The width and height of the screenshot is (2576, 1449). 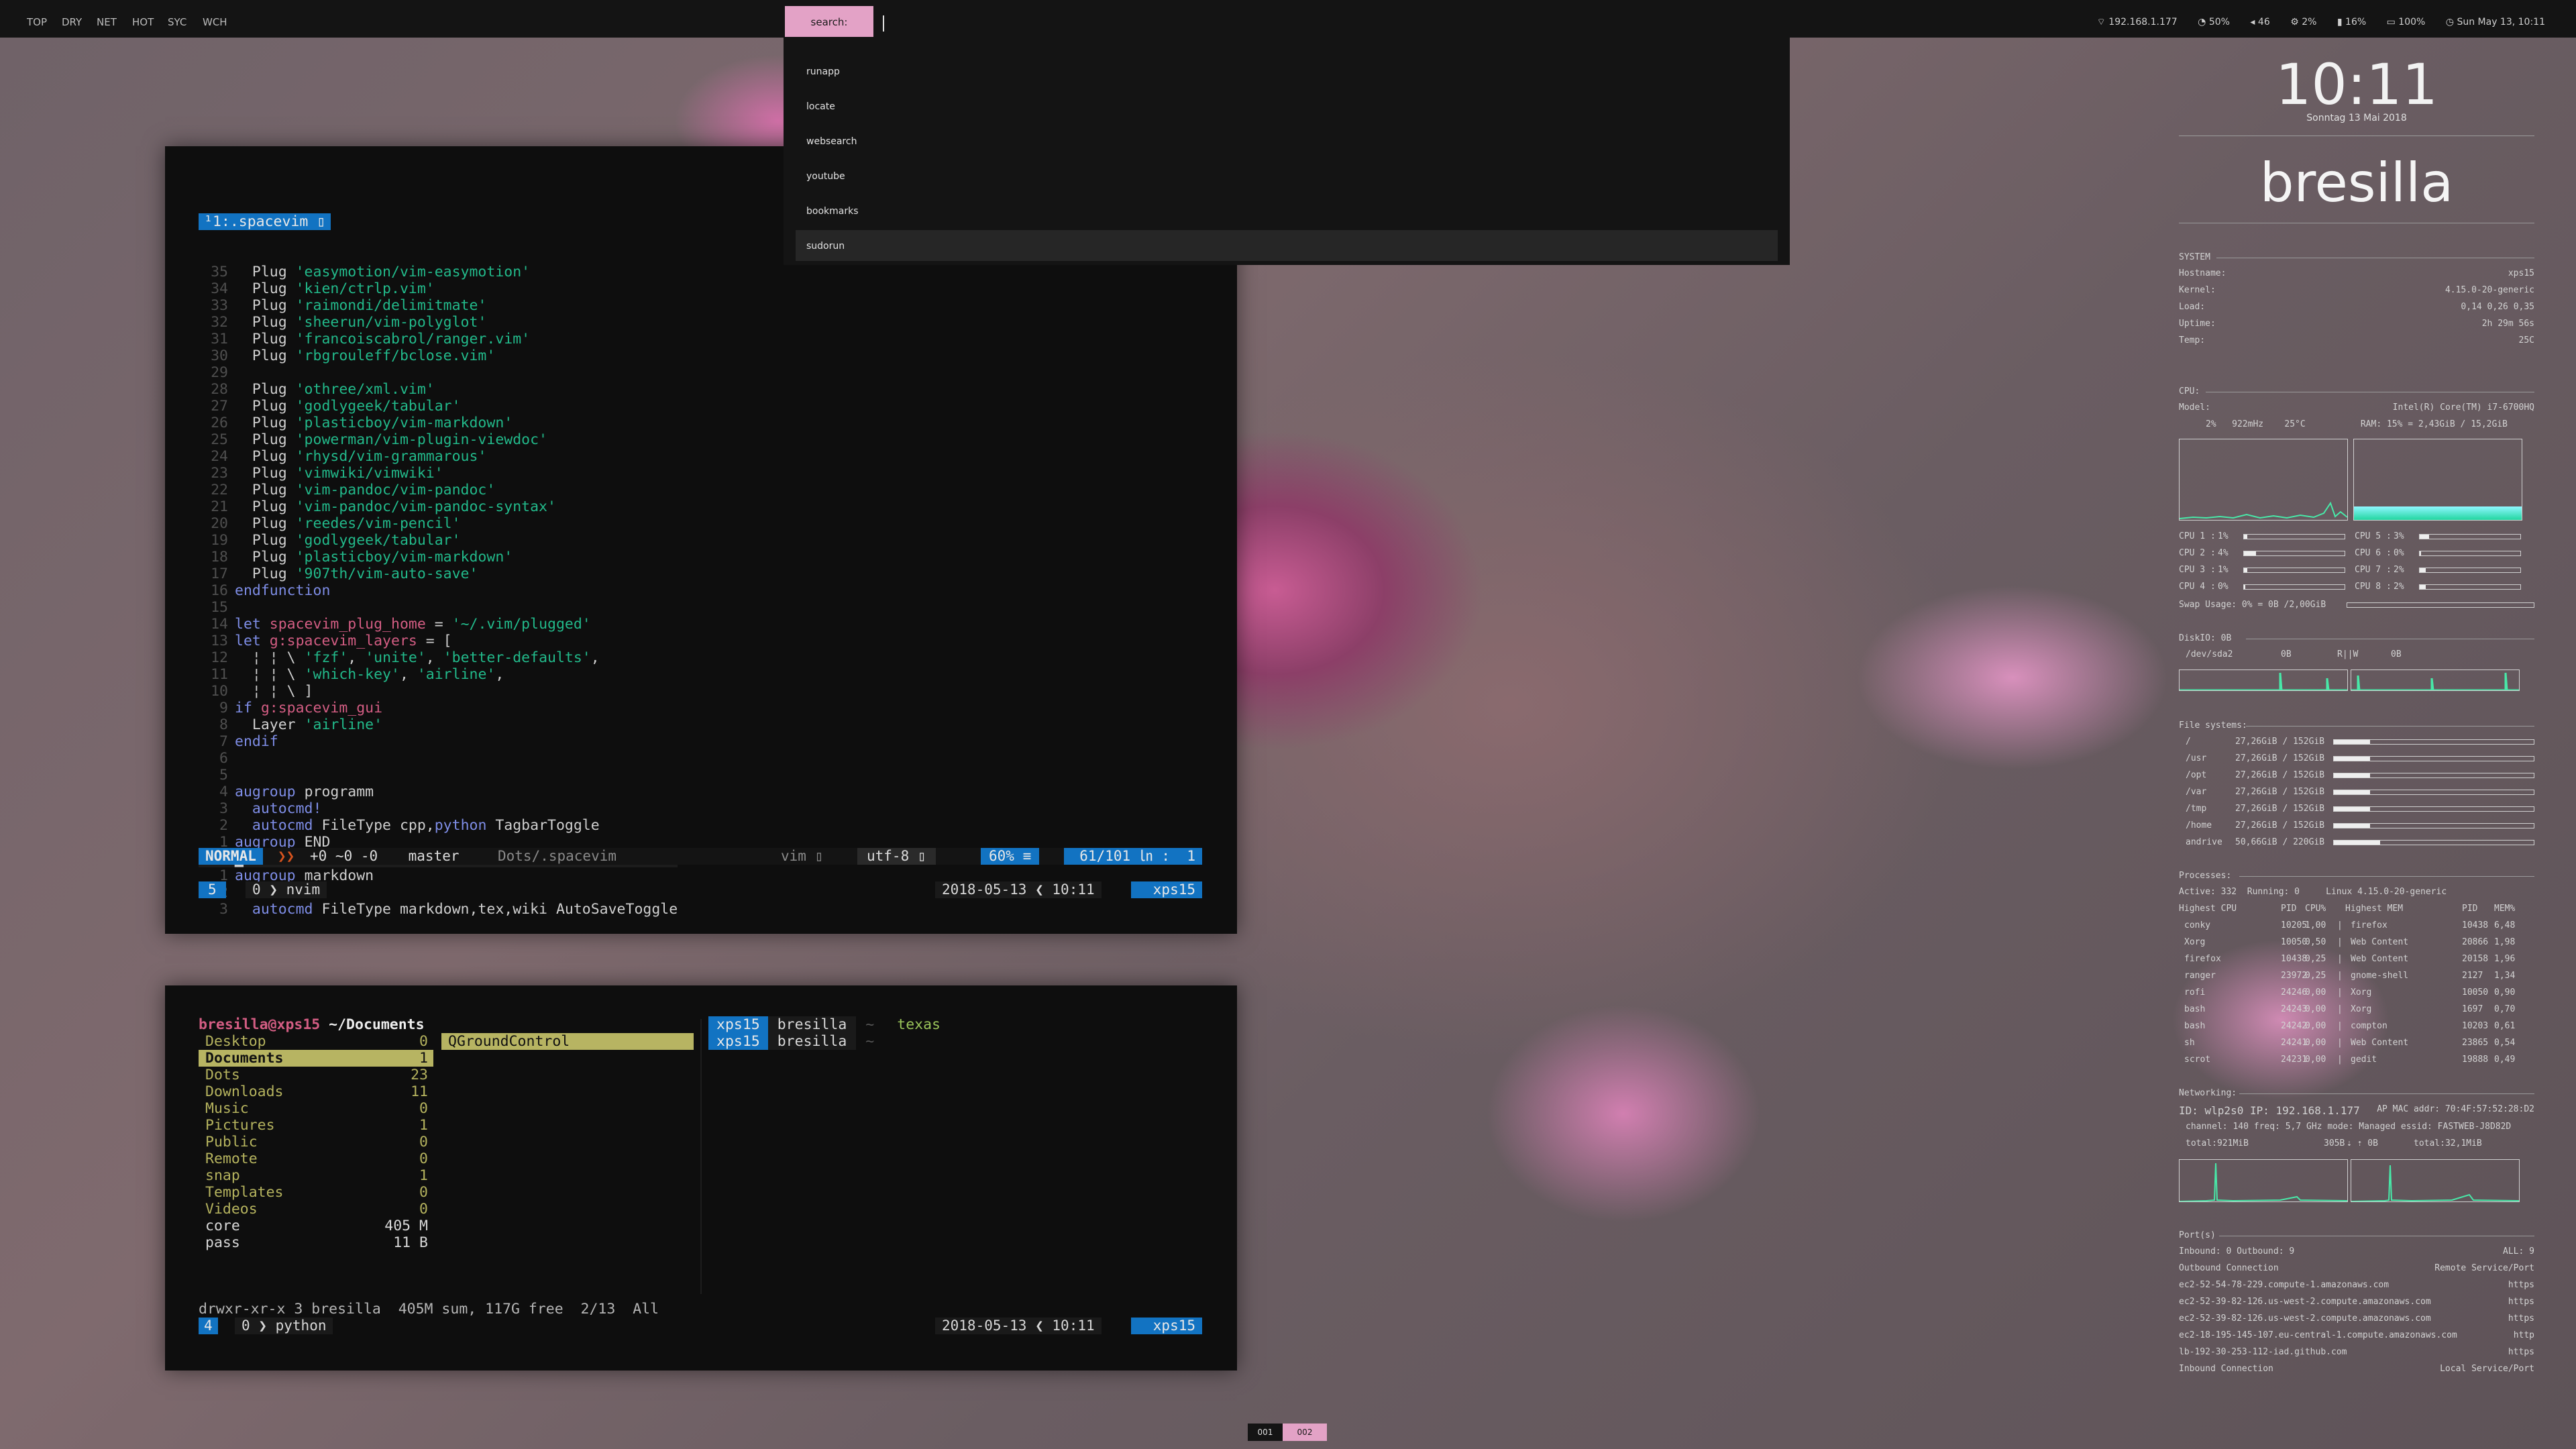 What do you see at coordinates (2351, 22) in the screenshot?
I see `memory-status: ▮ 16%` at bounding box center [2351, 22].